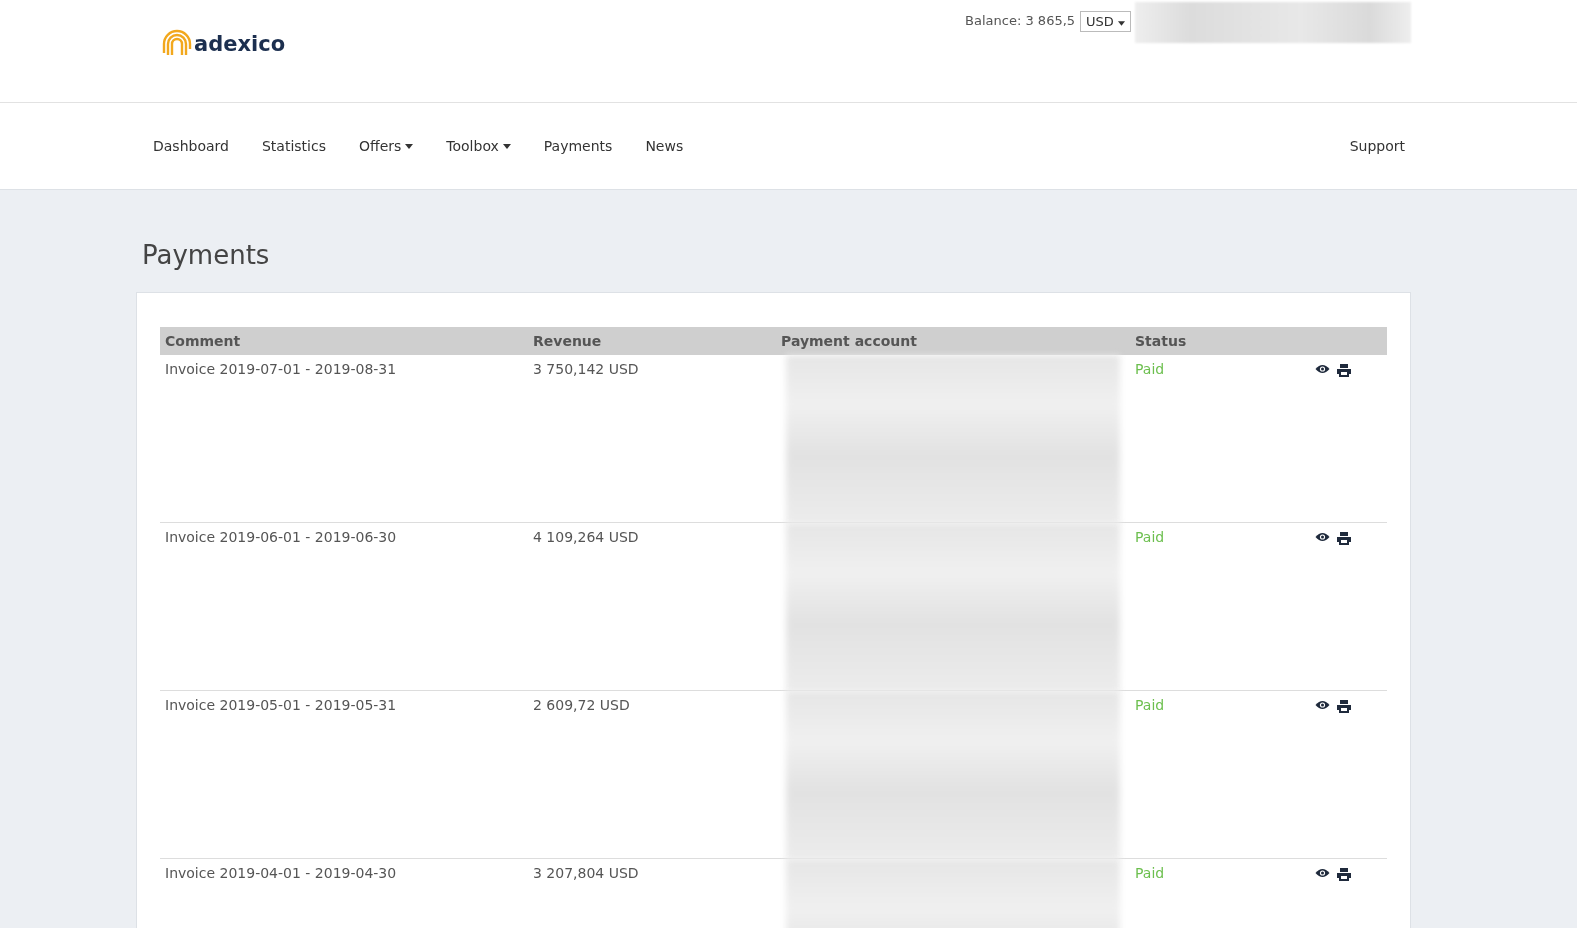 This screenshot has height=928, width=1577. I want to click on table-cell: Invoice 2019-05-01 - 2019-05-31, so click(281, 705).